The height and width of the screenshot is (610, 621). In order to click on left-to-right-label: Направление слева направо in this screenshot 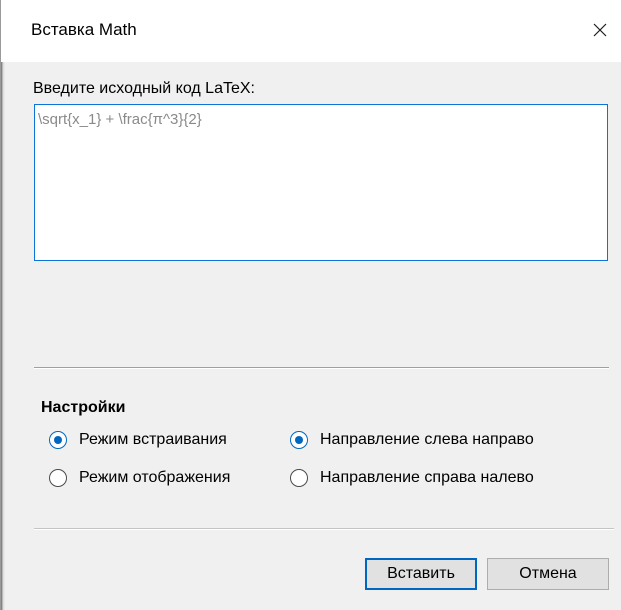, I will do `click(427, 439)`.